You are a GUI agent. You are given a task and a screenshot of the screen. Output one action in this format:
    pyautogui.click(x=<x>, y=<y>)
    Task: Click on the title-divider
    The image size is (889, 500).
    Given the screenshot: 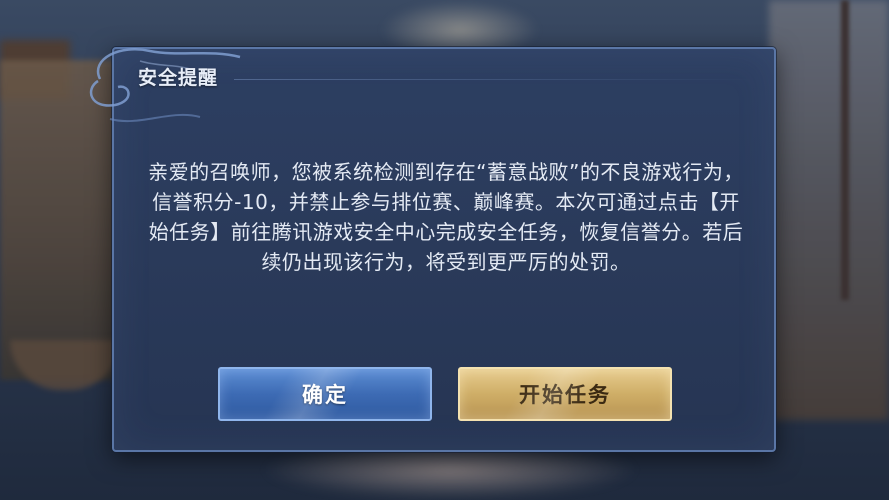 What is the action you would take?
    pyautogui.click(x=494, y=79)
    